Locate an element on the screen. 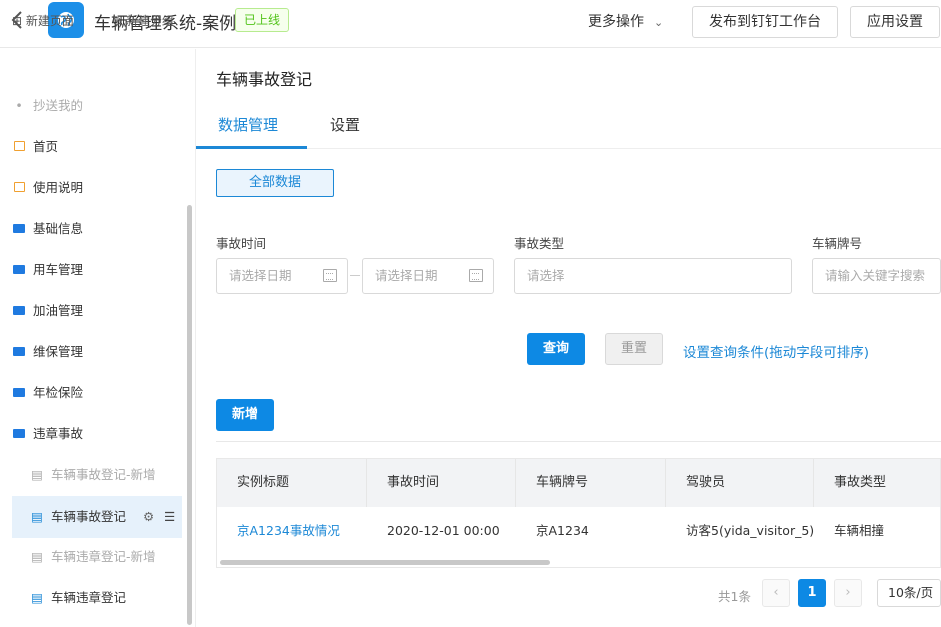 This screenshot has height=627, width=941. start-date-input: 请选择日期 is located at coordinates (282, 276).